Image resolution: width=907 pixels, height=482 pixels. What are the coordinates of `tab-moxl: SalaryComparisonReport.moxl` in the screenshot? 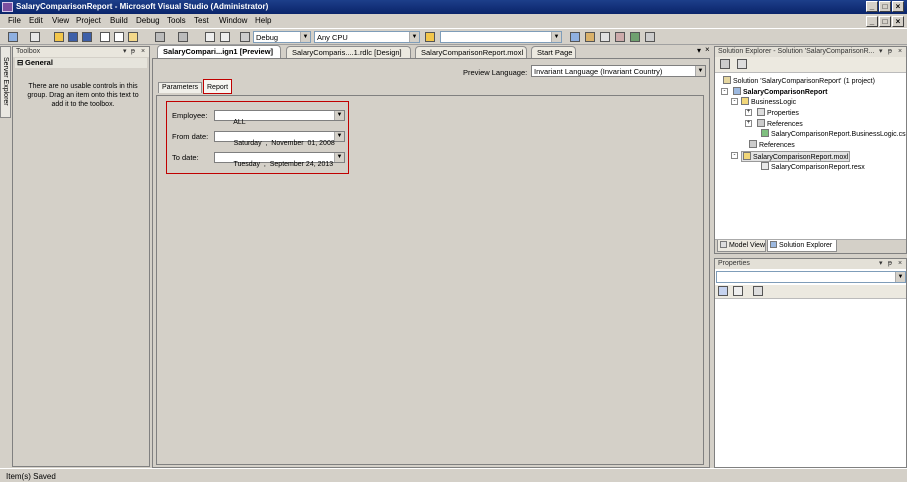 It's located at (471, 52).